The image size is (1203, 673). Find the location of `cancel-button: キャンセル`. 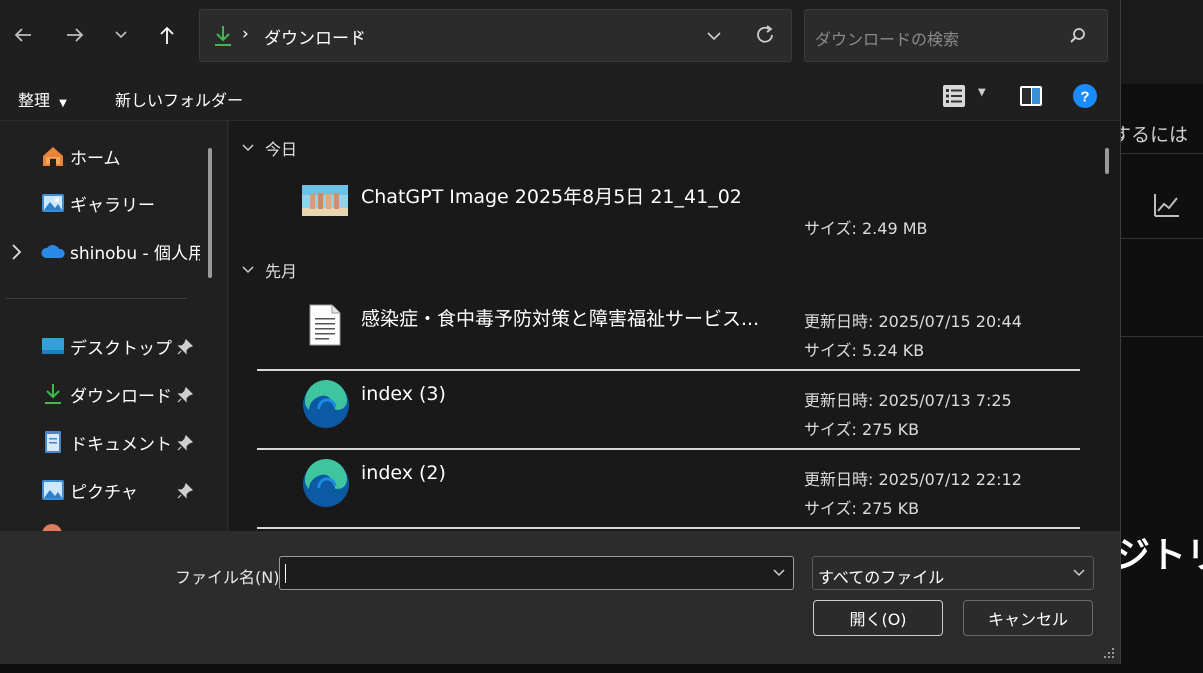

cancel-button: キャンセル is located at coordinates (1028, 618).